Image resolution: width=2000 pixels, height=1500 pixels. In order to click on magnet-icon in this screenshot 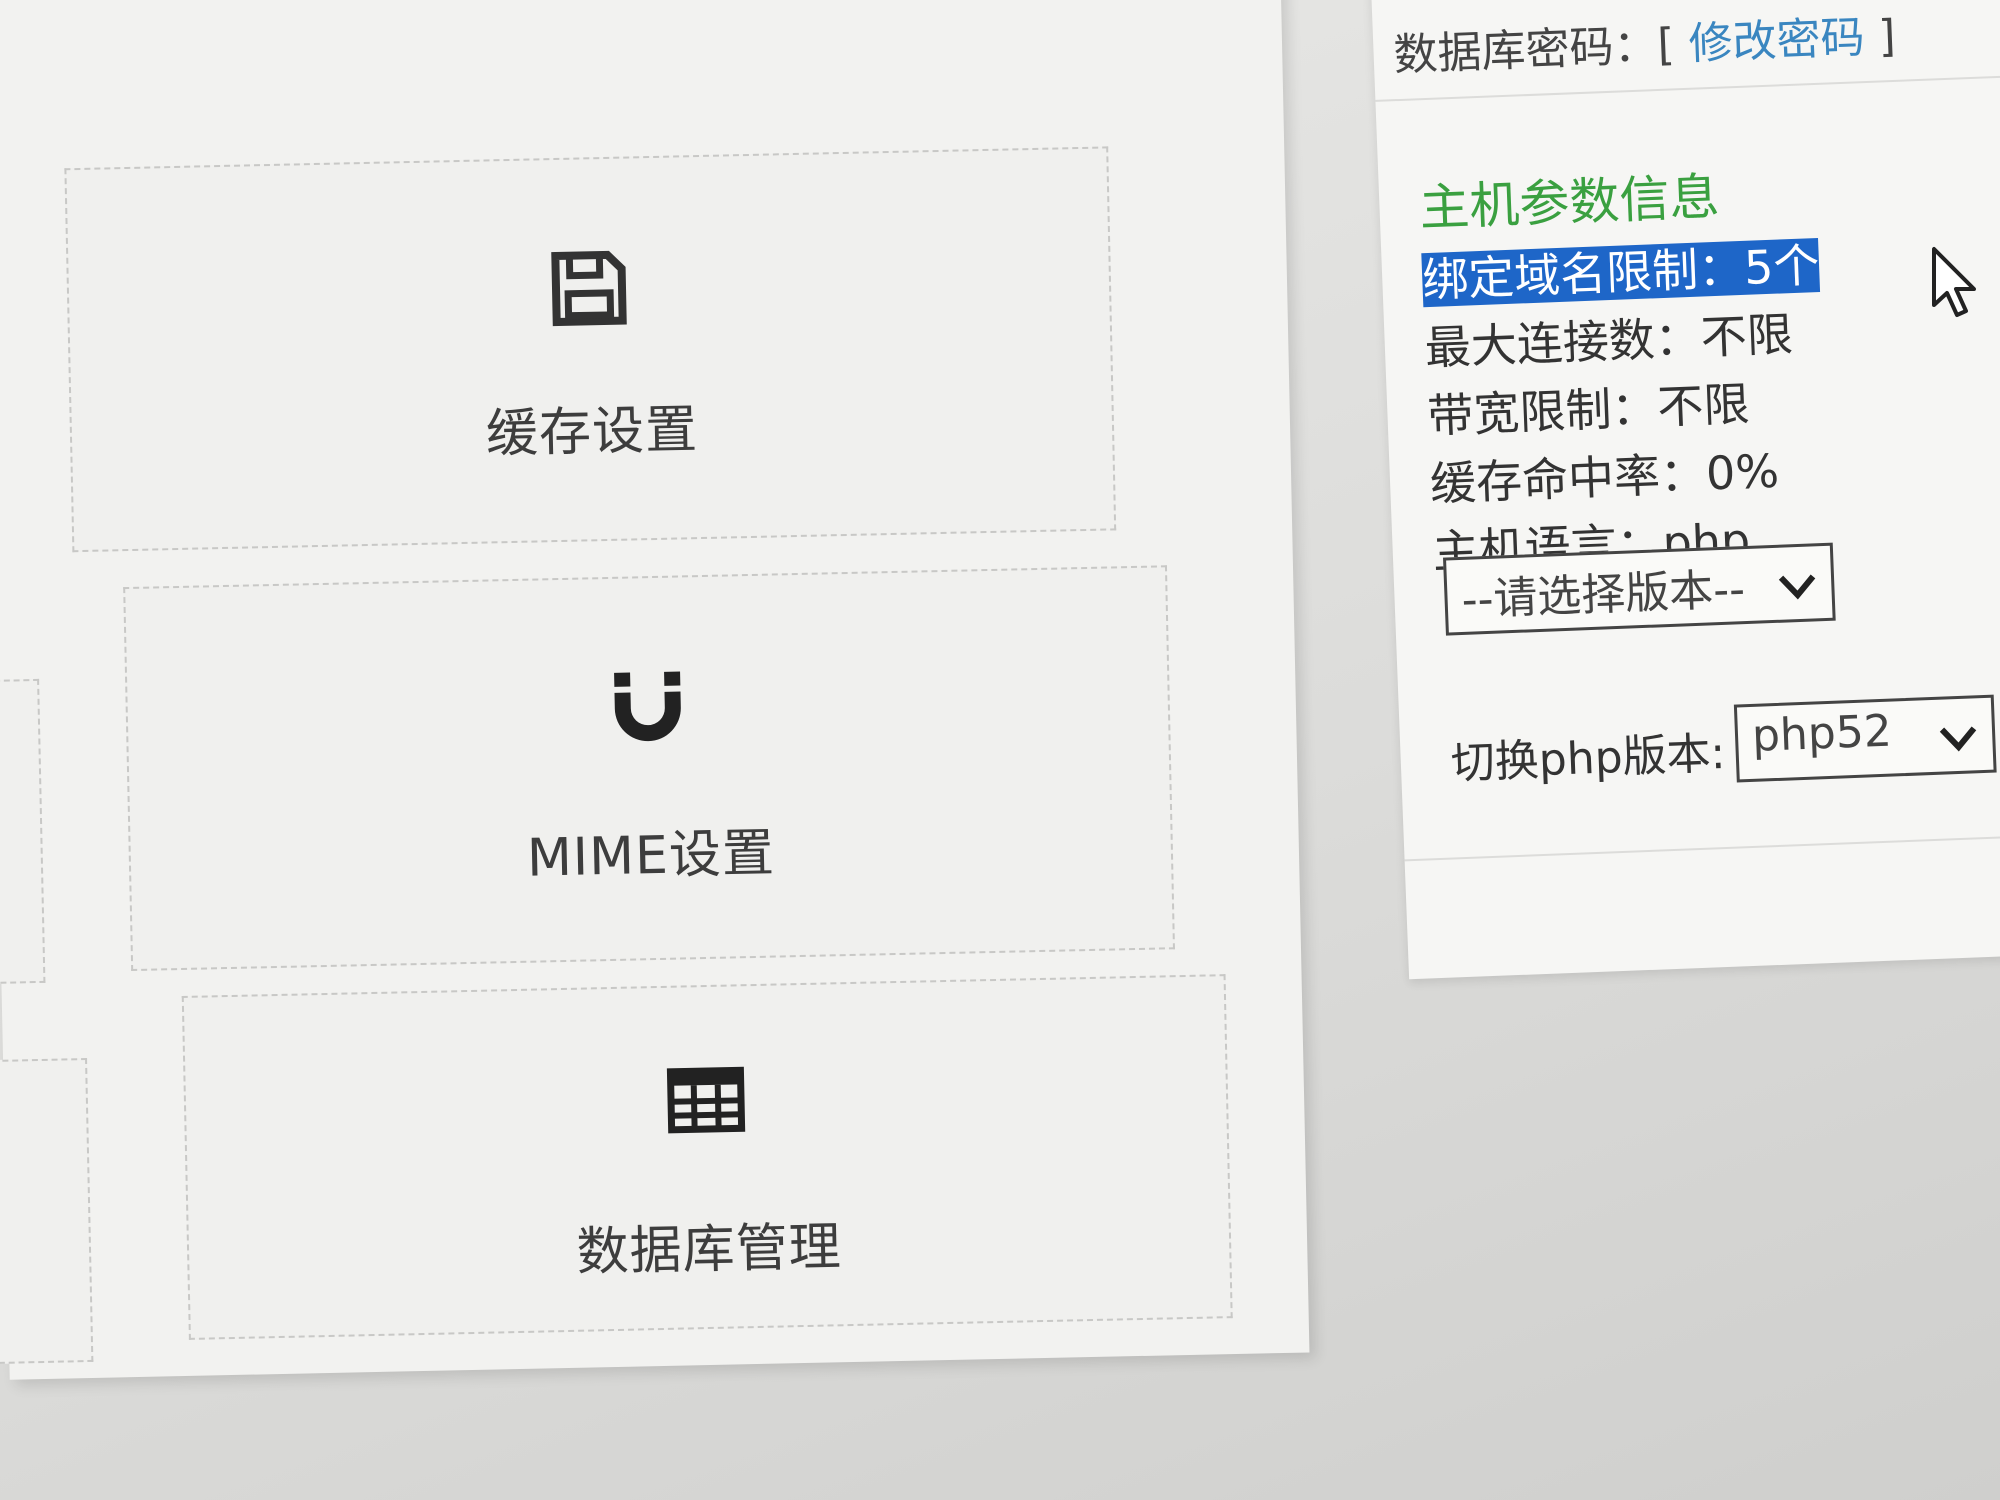, I will do `click(648, 709)`.